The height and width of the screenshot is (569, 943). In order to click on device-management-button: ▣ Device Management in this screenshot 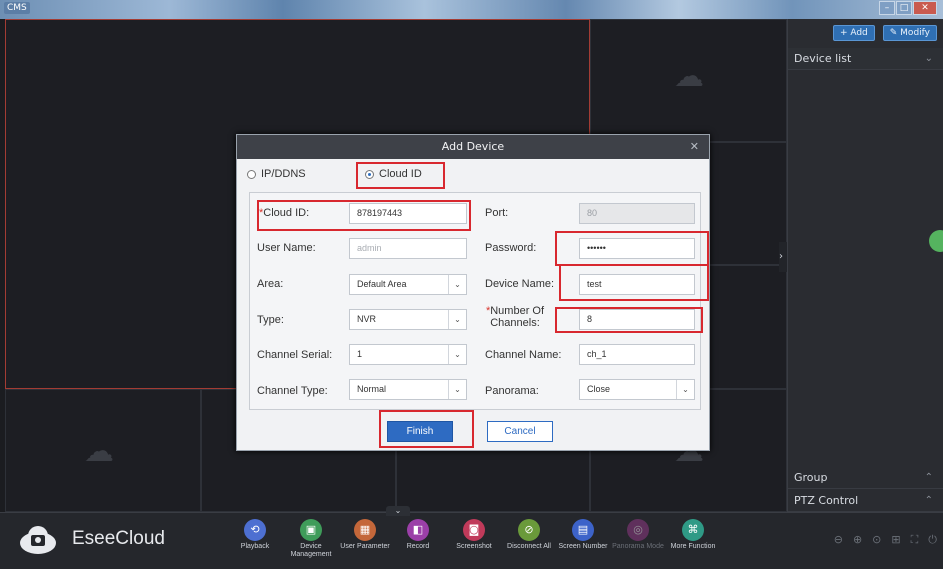, I will do `click(311, 539)`.